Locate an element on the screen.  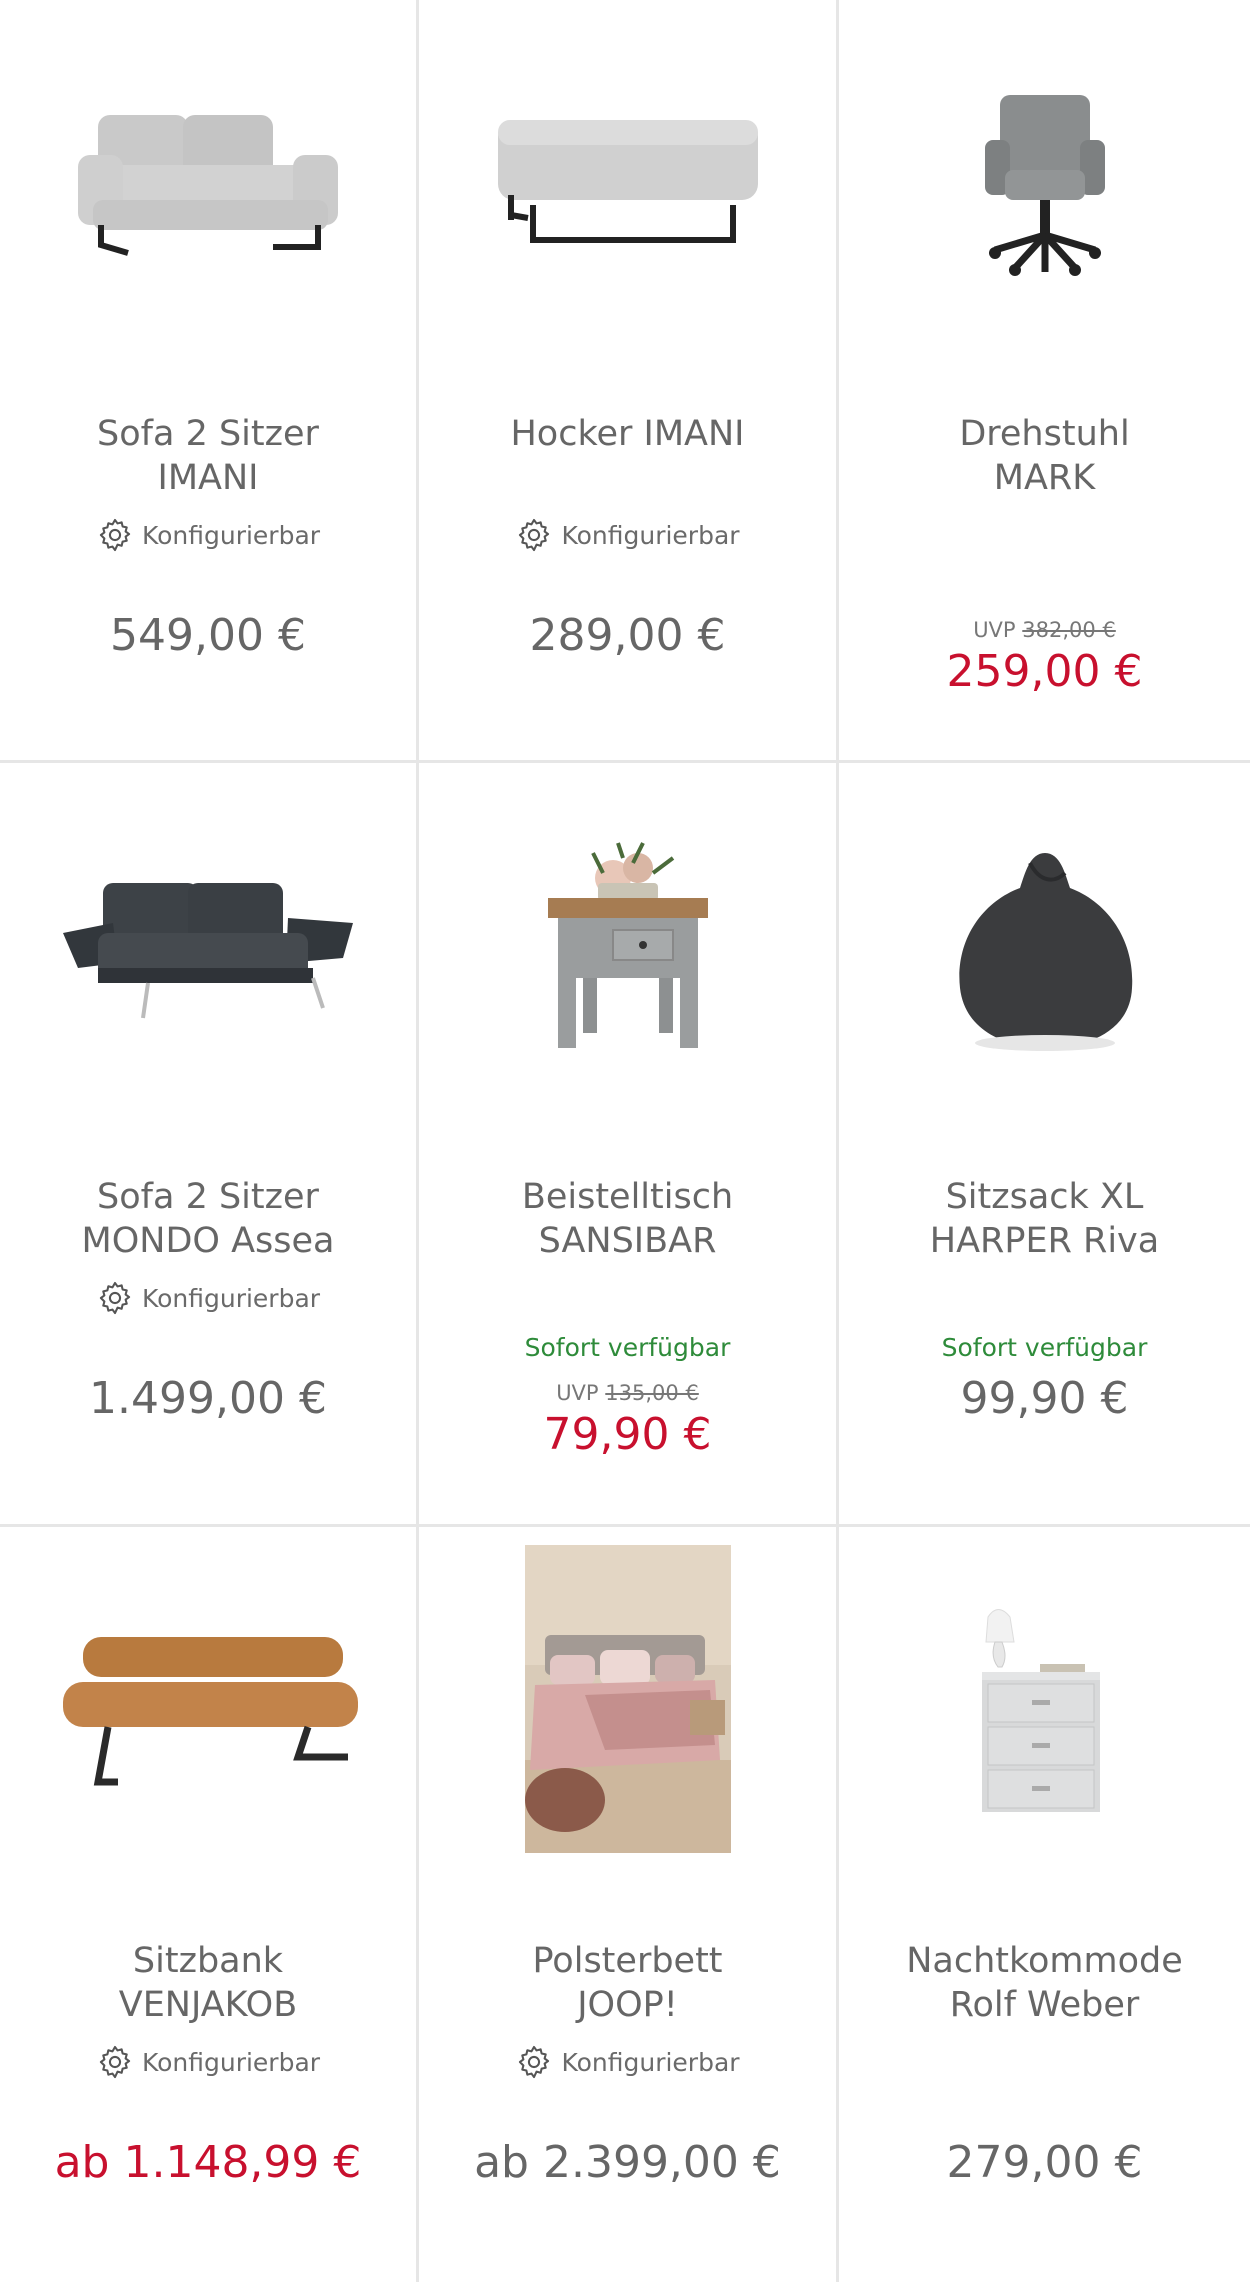
nightstand-image is located at coordinates (1040, 1710).